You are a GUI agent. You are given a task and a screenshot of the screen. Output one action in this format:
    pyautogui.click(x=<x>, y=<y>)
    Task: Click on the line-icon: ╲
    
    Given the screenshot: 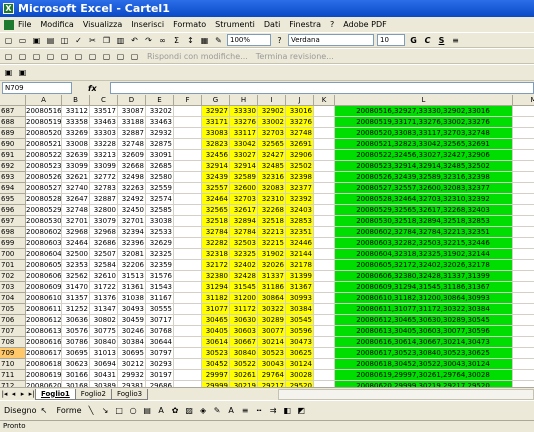 What is the action you would take?
    pyautogui.click(x=91, y=410)
    